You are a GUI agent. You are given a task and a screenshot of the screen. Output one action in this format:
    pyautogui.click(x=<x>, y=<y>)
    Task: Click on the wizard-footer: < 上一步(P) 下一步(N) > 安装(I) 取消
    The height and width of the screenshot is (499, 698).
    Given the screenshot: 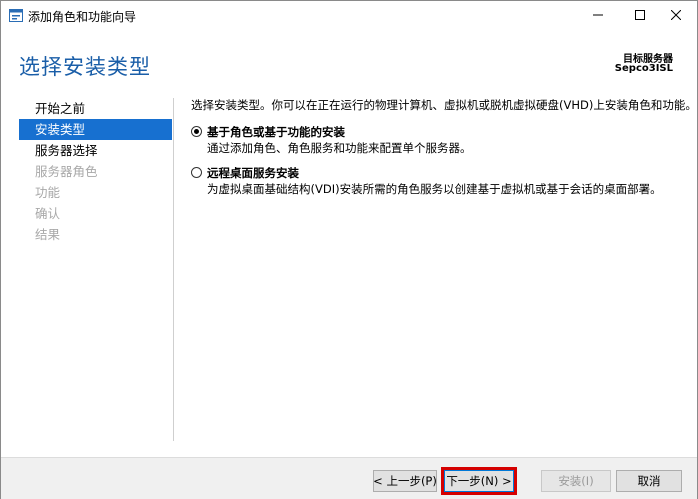 What is the action you would take?
    pyautogui.click(x=349, y=478)
    